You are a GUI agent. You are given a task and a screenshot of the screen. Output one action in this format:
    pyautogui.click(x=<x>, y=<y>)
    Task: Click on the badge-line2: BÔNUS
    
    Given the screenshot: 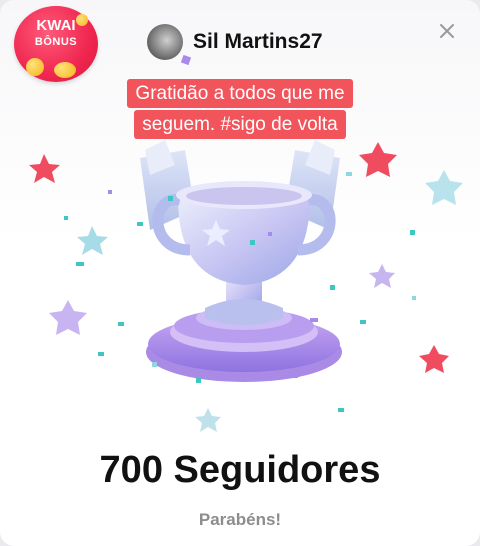 What is the action you would take?
    pyautogui.click(x=56, y=42)
    